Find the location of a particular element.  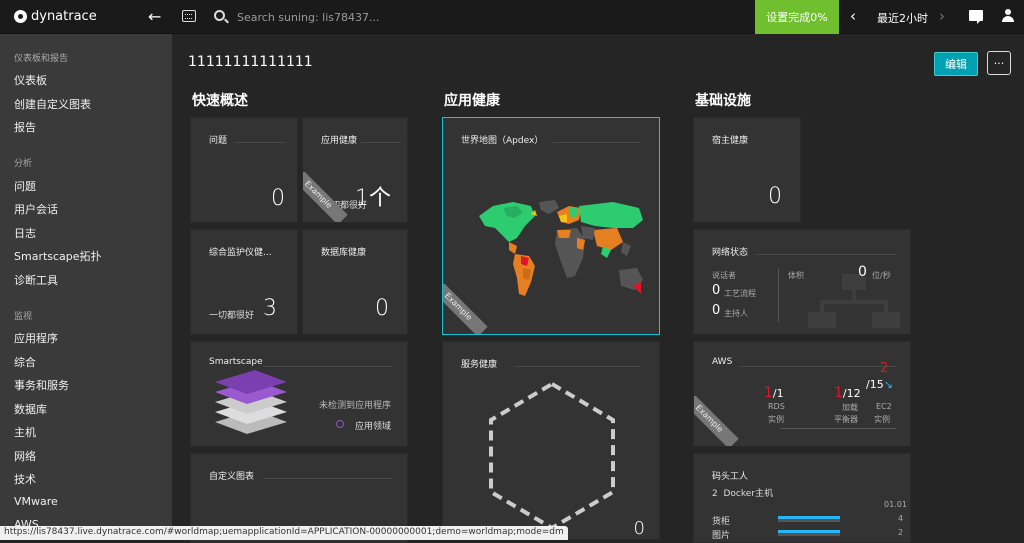

smartscape-empty-note: 未检测到应用程序 is located at coordinates (355, 406).